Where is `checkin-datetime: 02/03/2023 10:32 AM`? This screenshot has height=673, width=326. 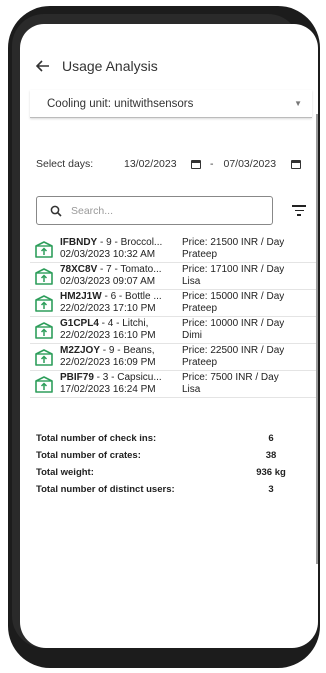
checkin-datetime: 02/03/2023 10:32 AM is located at coordinates (108, 254).